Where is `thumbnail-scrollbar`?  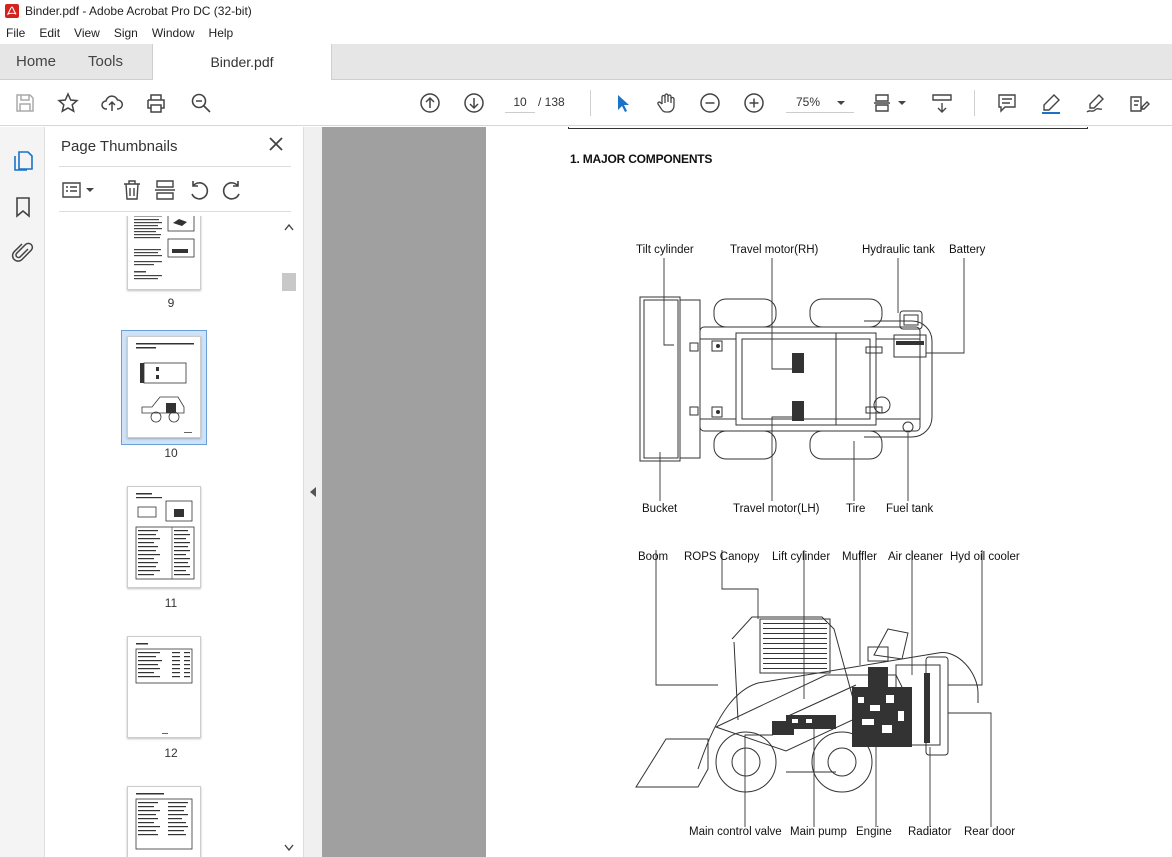 thumbnail-scrollbar is located at coordinates (289, 537).